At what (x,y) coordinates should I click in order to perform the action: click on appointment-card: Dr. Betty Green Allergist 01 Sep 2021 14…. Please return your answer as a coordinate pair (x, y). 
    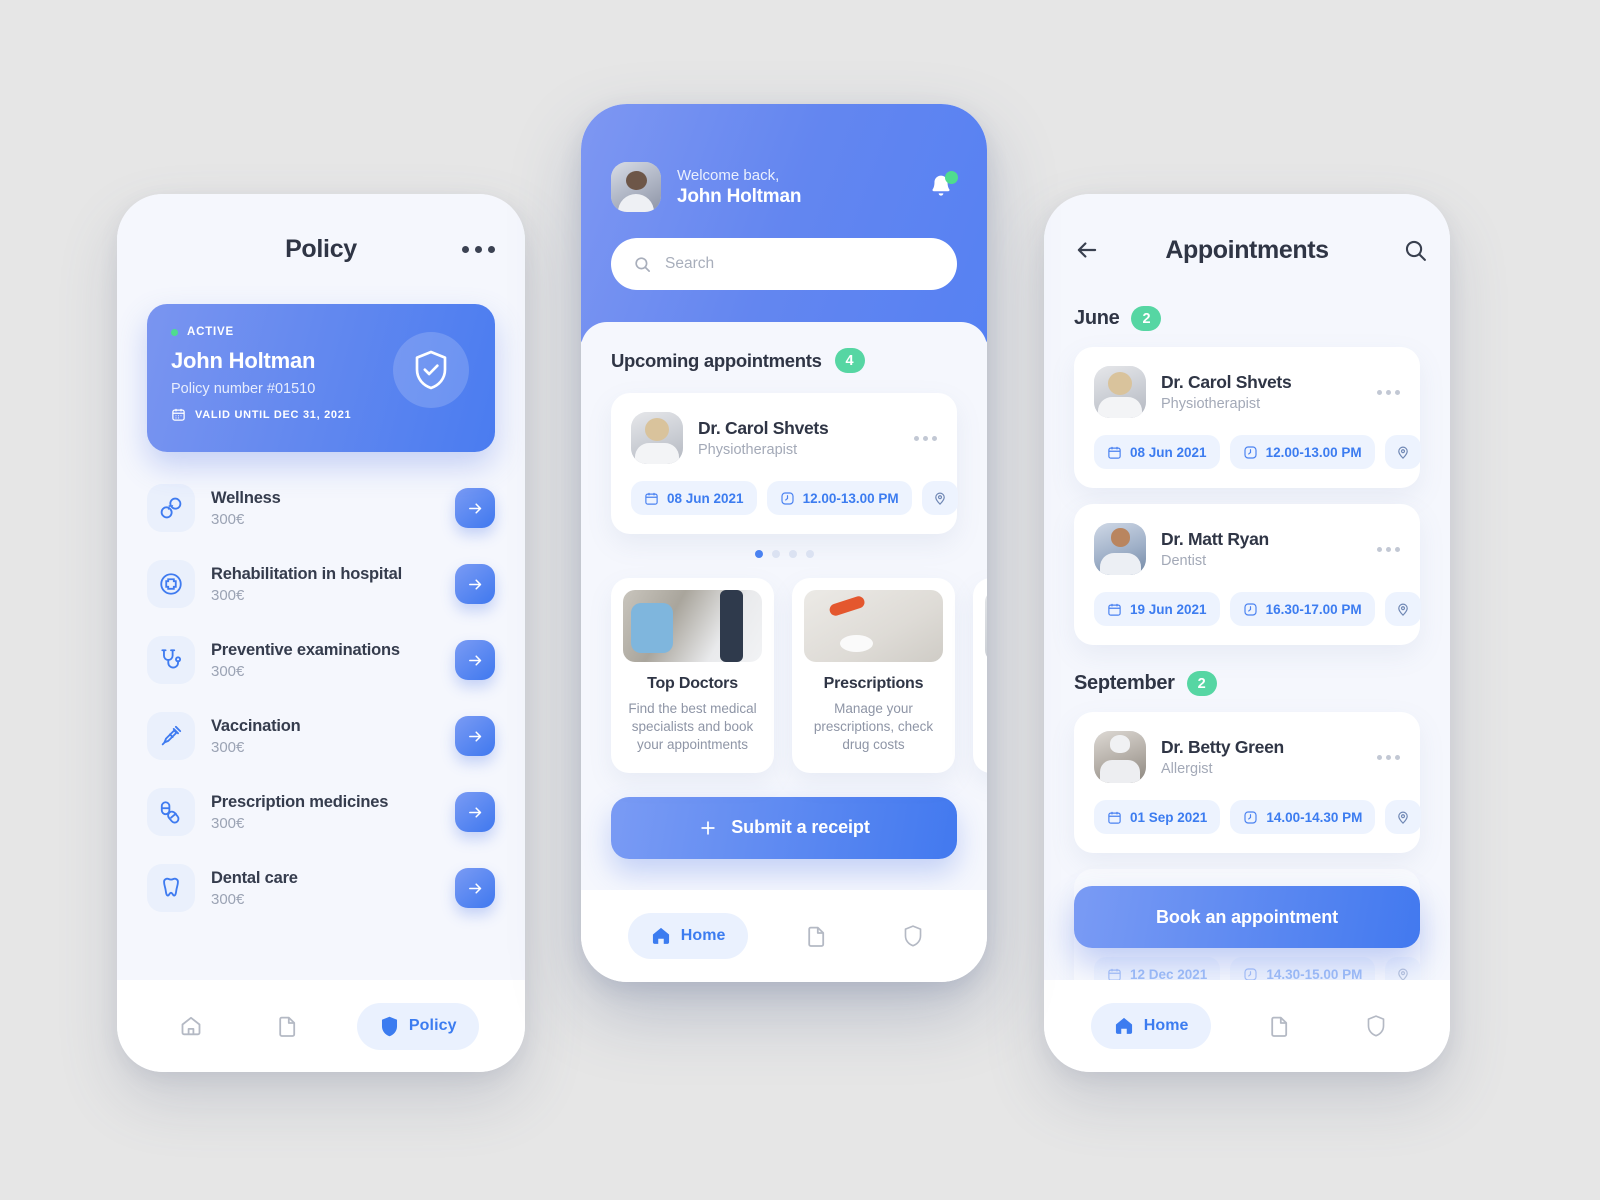
    Looking at the image, I should click on (1248, 782).